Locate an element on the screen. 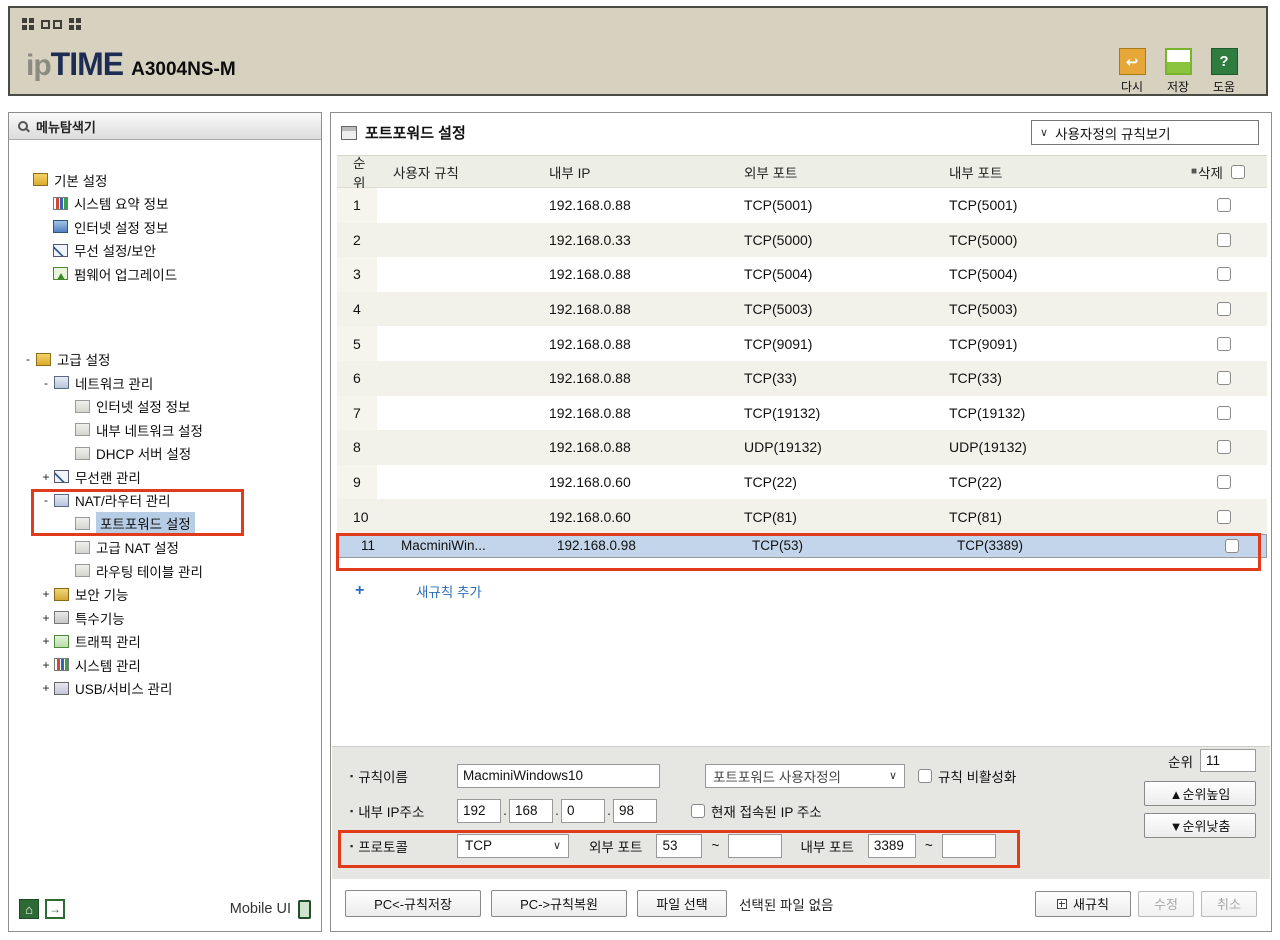  sidebar-item-usb-service: + USB/서비스 관리 is located at coordinates (179, 689).